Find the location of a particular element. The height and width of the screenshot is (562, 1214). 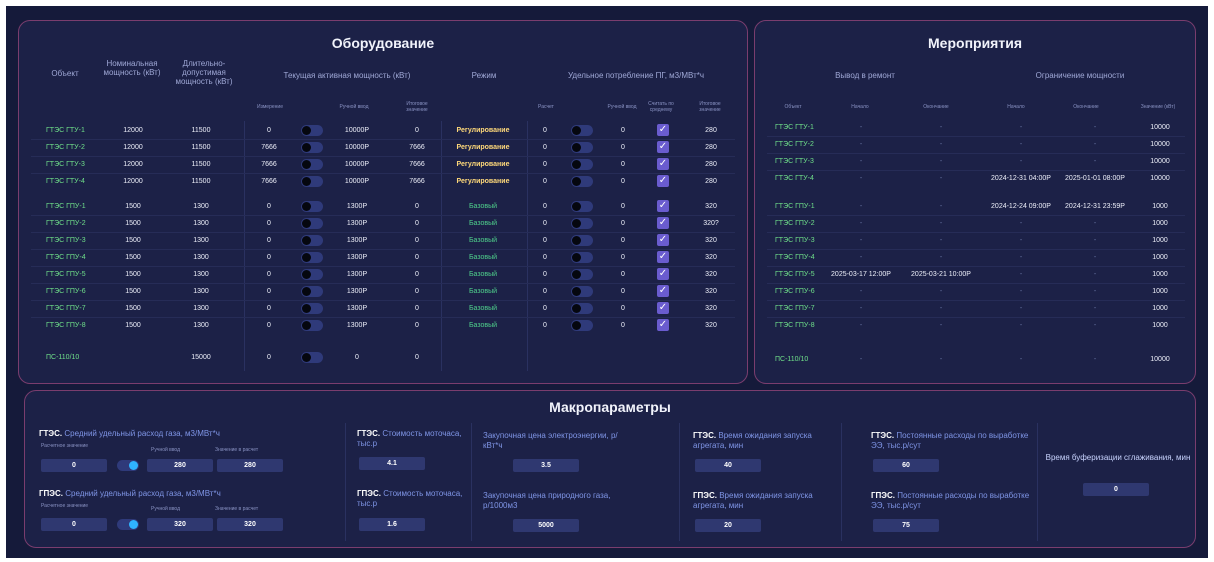

gpes-wait-input: 20 is located at coordinates (728, 525).